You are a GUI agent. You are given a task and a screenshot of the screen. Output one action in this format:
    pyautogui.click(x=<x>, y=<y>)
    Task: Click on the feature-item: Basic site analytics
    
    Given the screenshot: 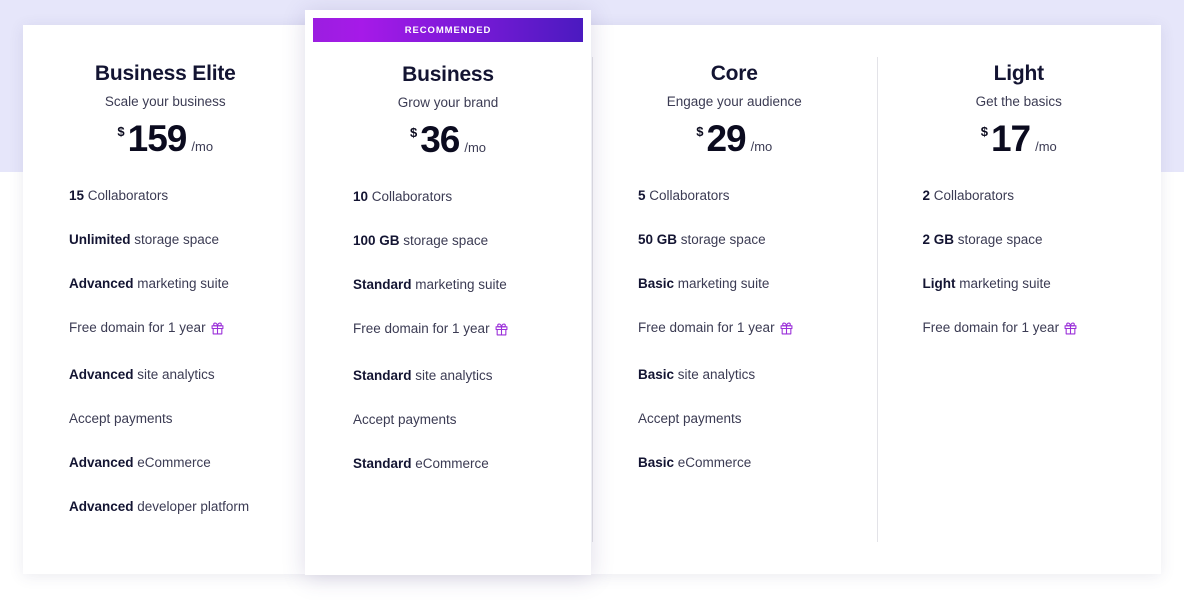 What is the action you would take?
    pyautogui.click(x=738, y=374)
    